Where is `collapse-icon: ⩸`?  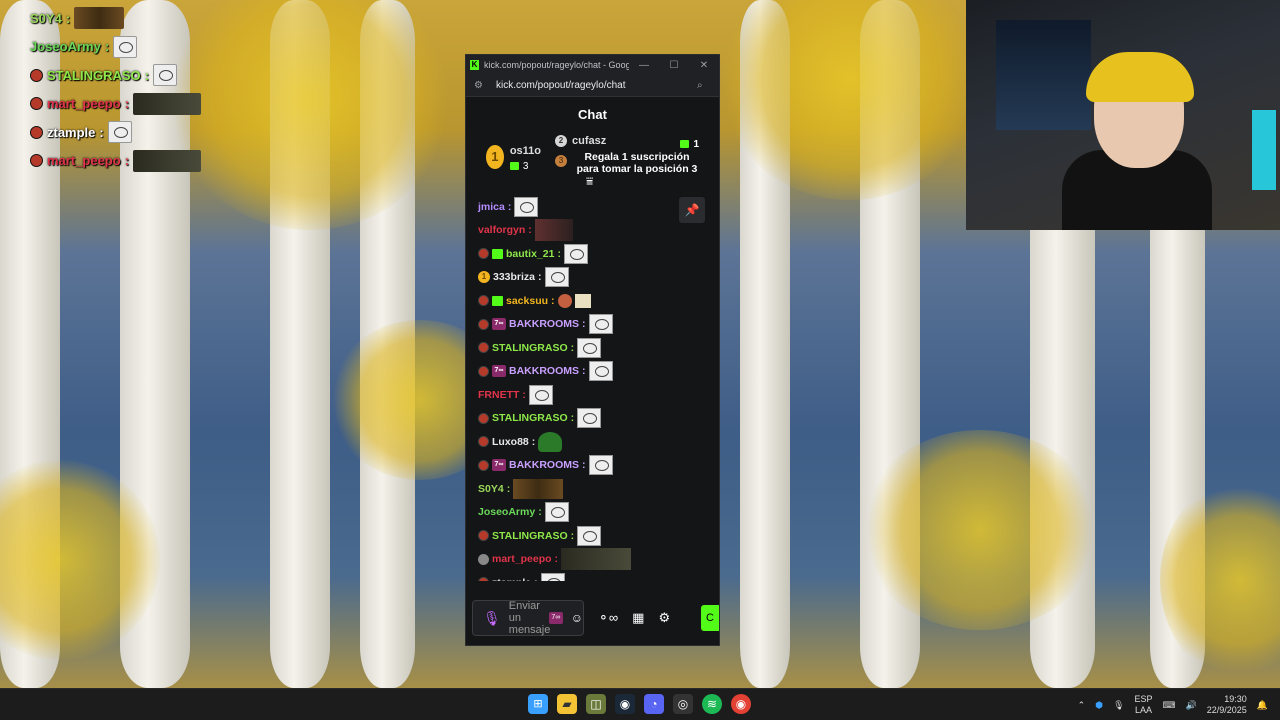
collapse-icon: ⩸ is located at coordinates (589, 181).